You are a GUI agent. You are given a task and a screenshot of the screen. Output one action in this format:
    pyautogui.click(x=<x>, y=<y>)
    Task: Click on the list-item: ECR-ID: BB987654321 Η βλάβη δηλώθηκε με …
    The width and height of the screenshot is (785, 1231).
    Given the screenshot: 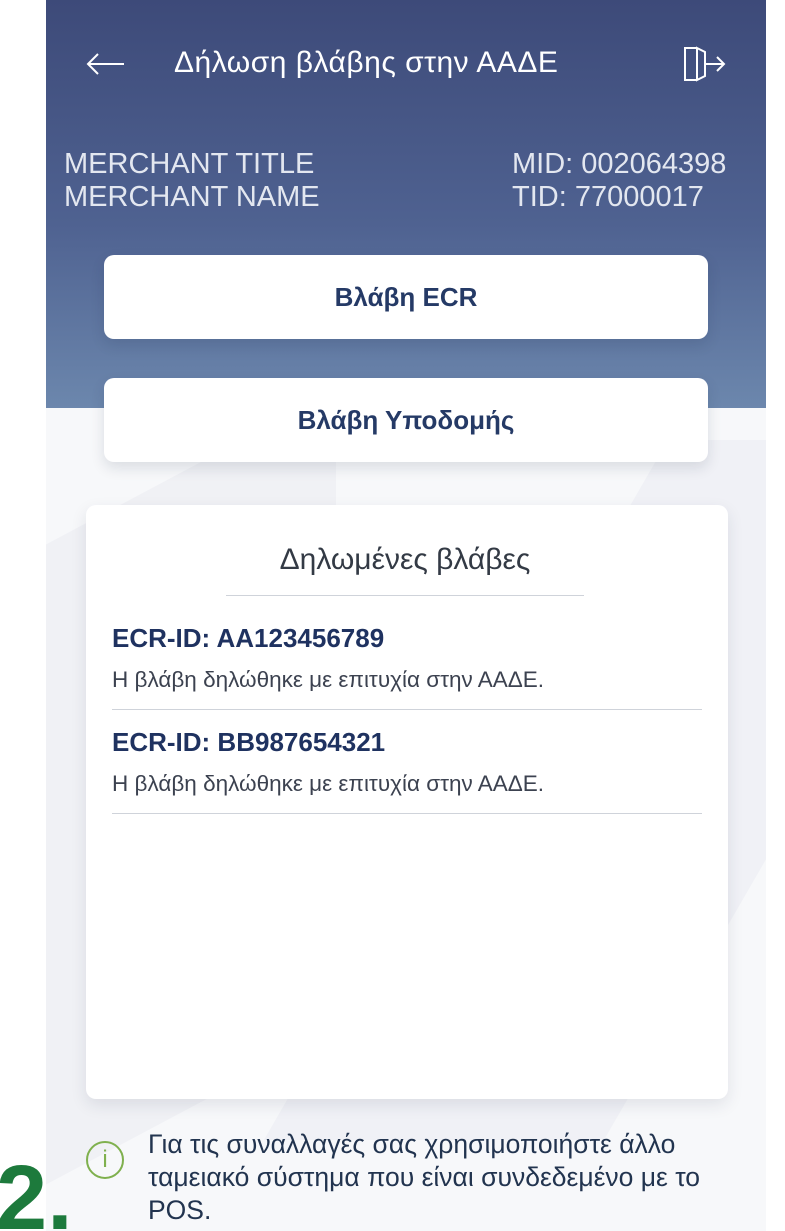 What is the action you would take?
    pyautogui.click(x=407, y=770)
    